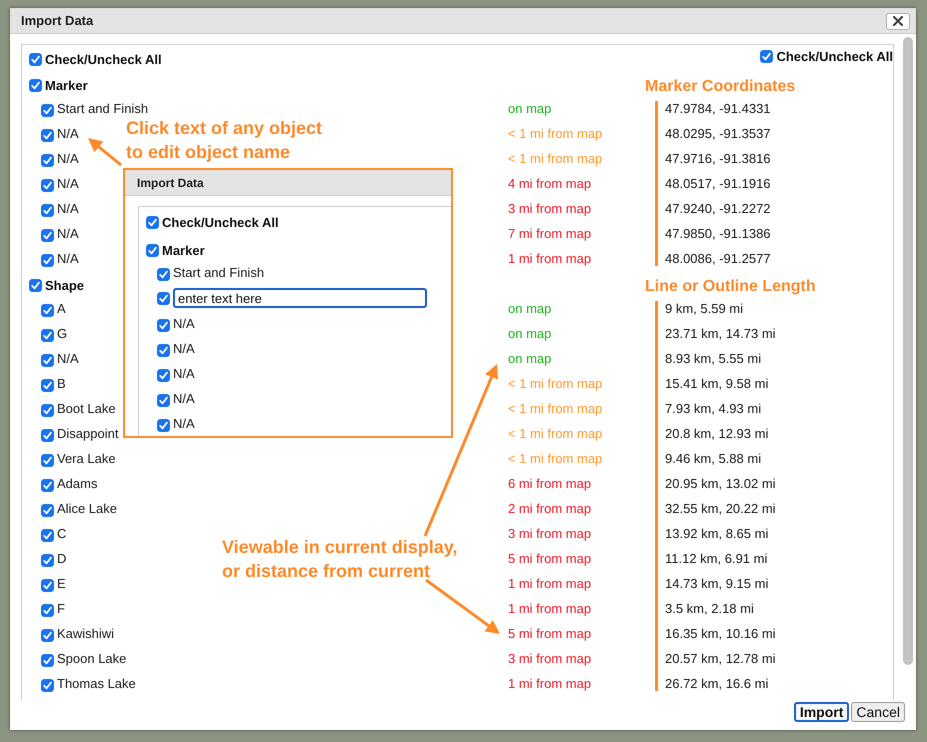 The image size is (927, 742). Describe the element at coordinates (96, 683) in the screenshot. I see `object-name: Thomas Lake` at that location.